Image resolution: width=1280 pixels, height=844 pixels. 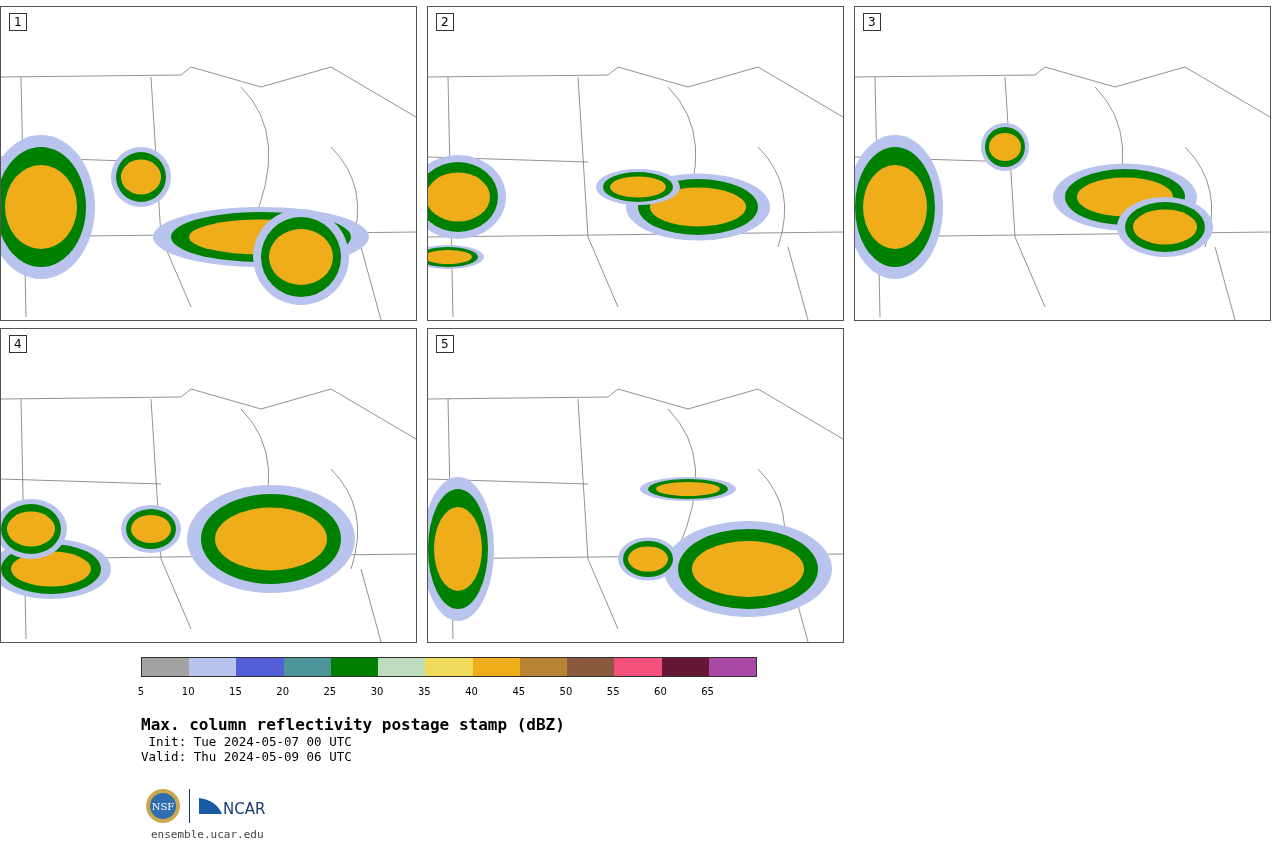 I want to click on scale-label: 25, so click(x=330, y=691).